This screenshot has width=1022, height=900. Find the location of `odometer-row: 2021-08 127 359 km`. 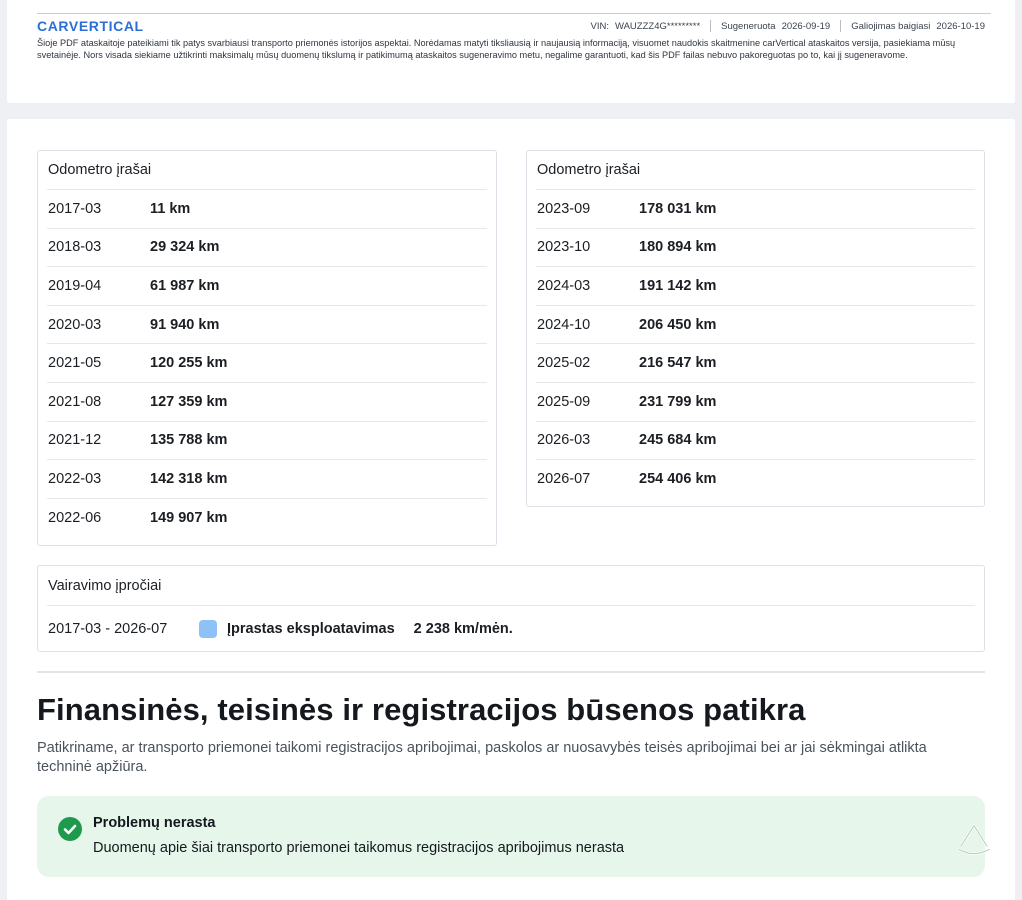

odometer-row: 2021-08 127 359 km is located at coordinates (267, 401).